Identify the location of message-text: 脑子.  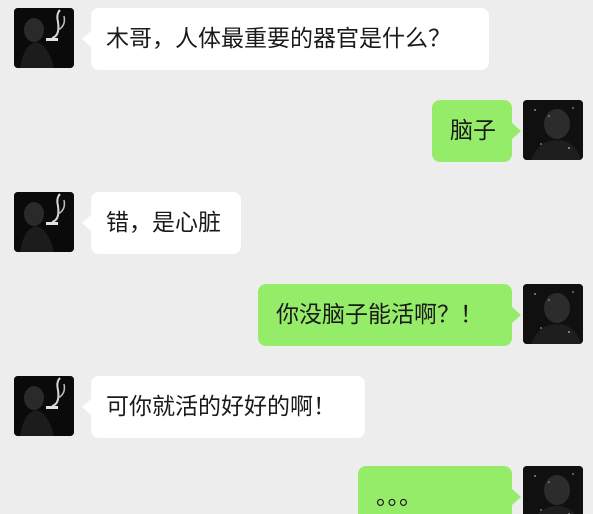
(473, 131).